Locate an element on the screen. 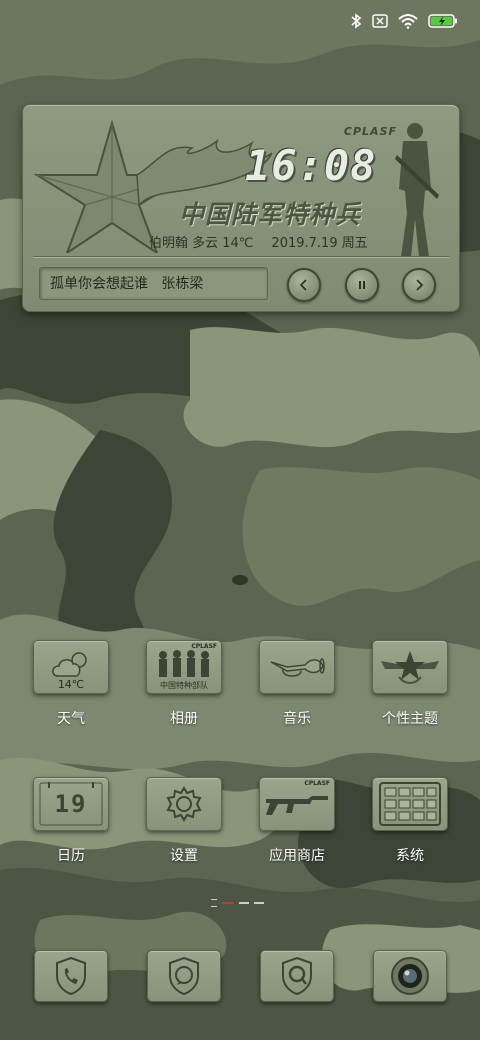  status-bar is located at coordinates (404, 21).